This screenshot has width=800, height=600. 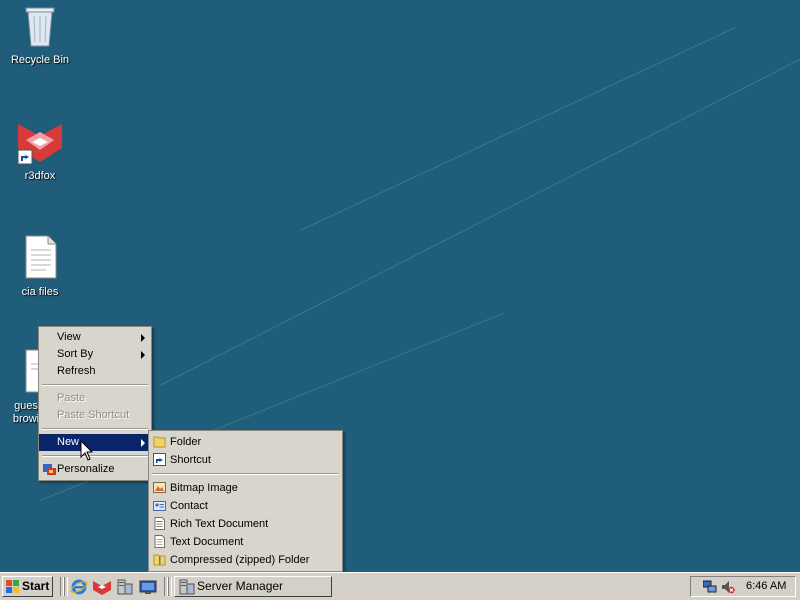 I want to click on rich-text-document-icon, so click(x=159, y=523).